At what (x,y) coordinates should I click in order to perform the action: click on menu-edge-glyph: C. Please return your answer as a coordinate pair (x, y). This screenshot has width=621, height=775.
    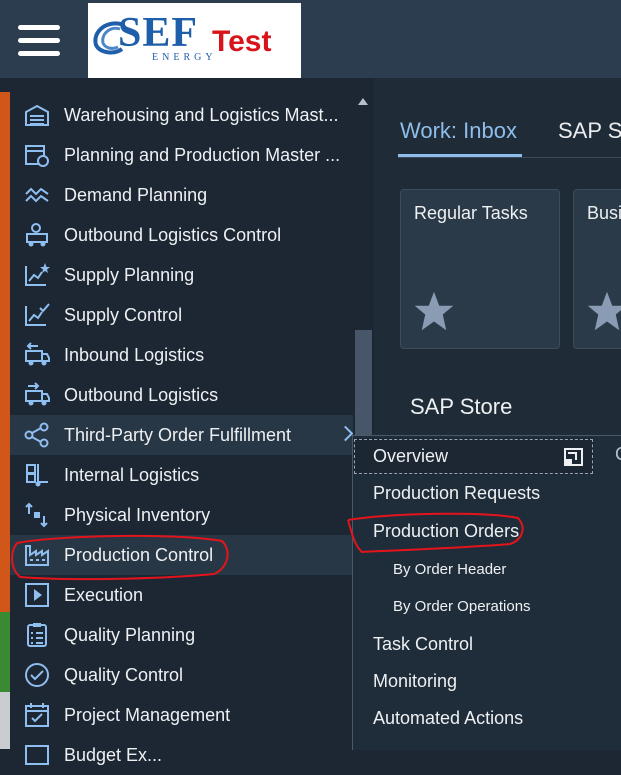
    Looking at the image, I should click on (618, 454).